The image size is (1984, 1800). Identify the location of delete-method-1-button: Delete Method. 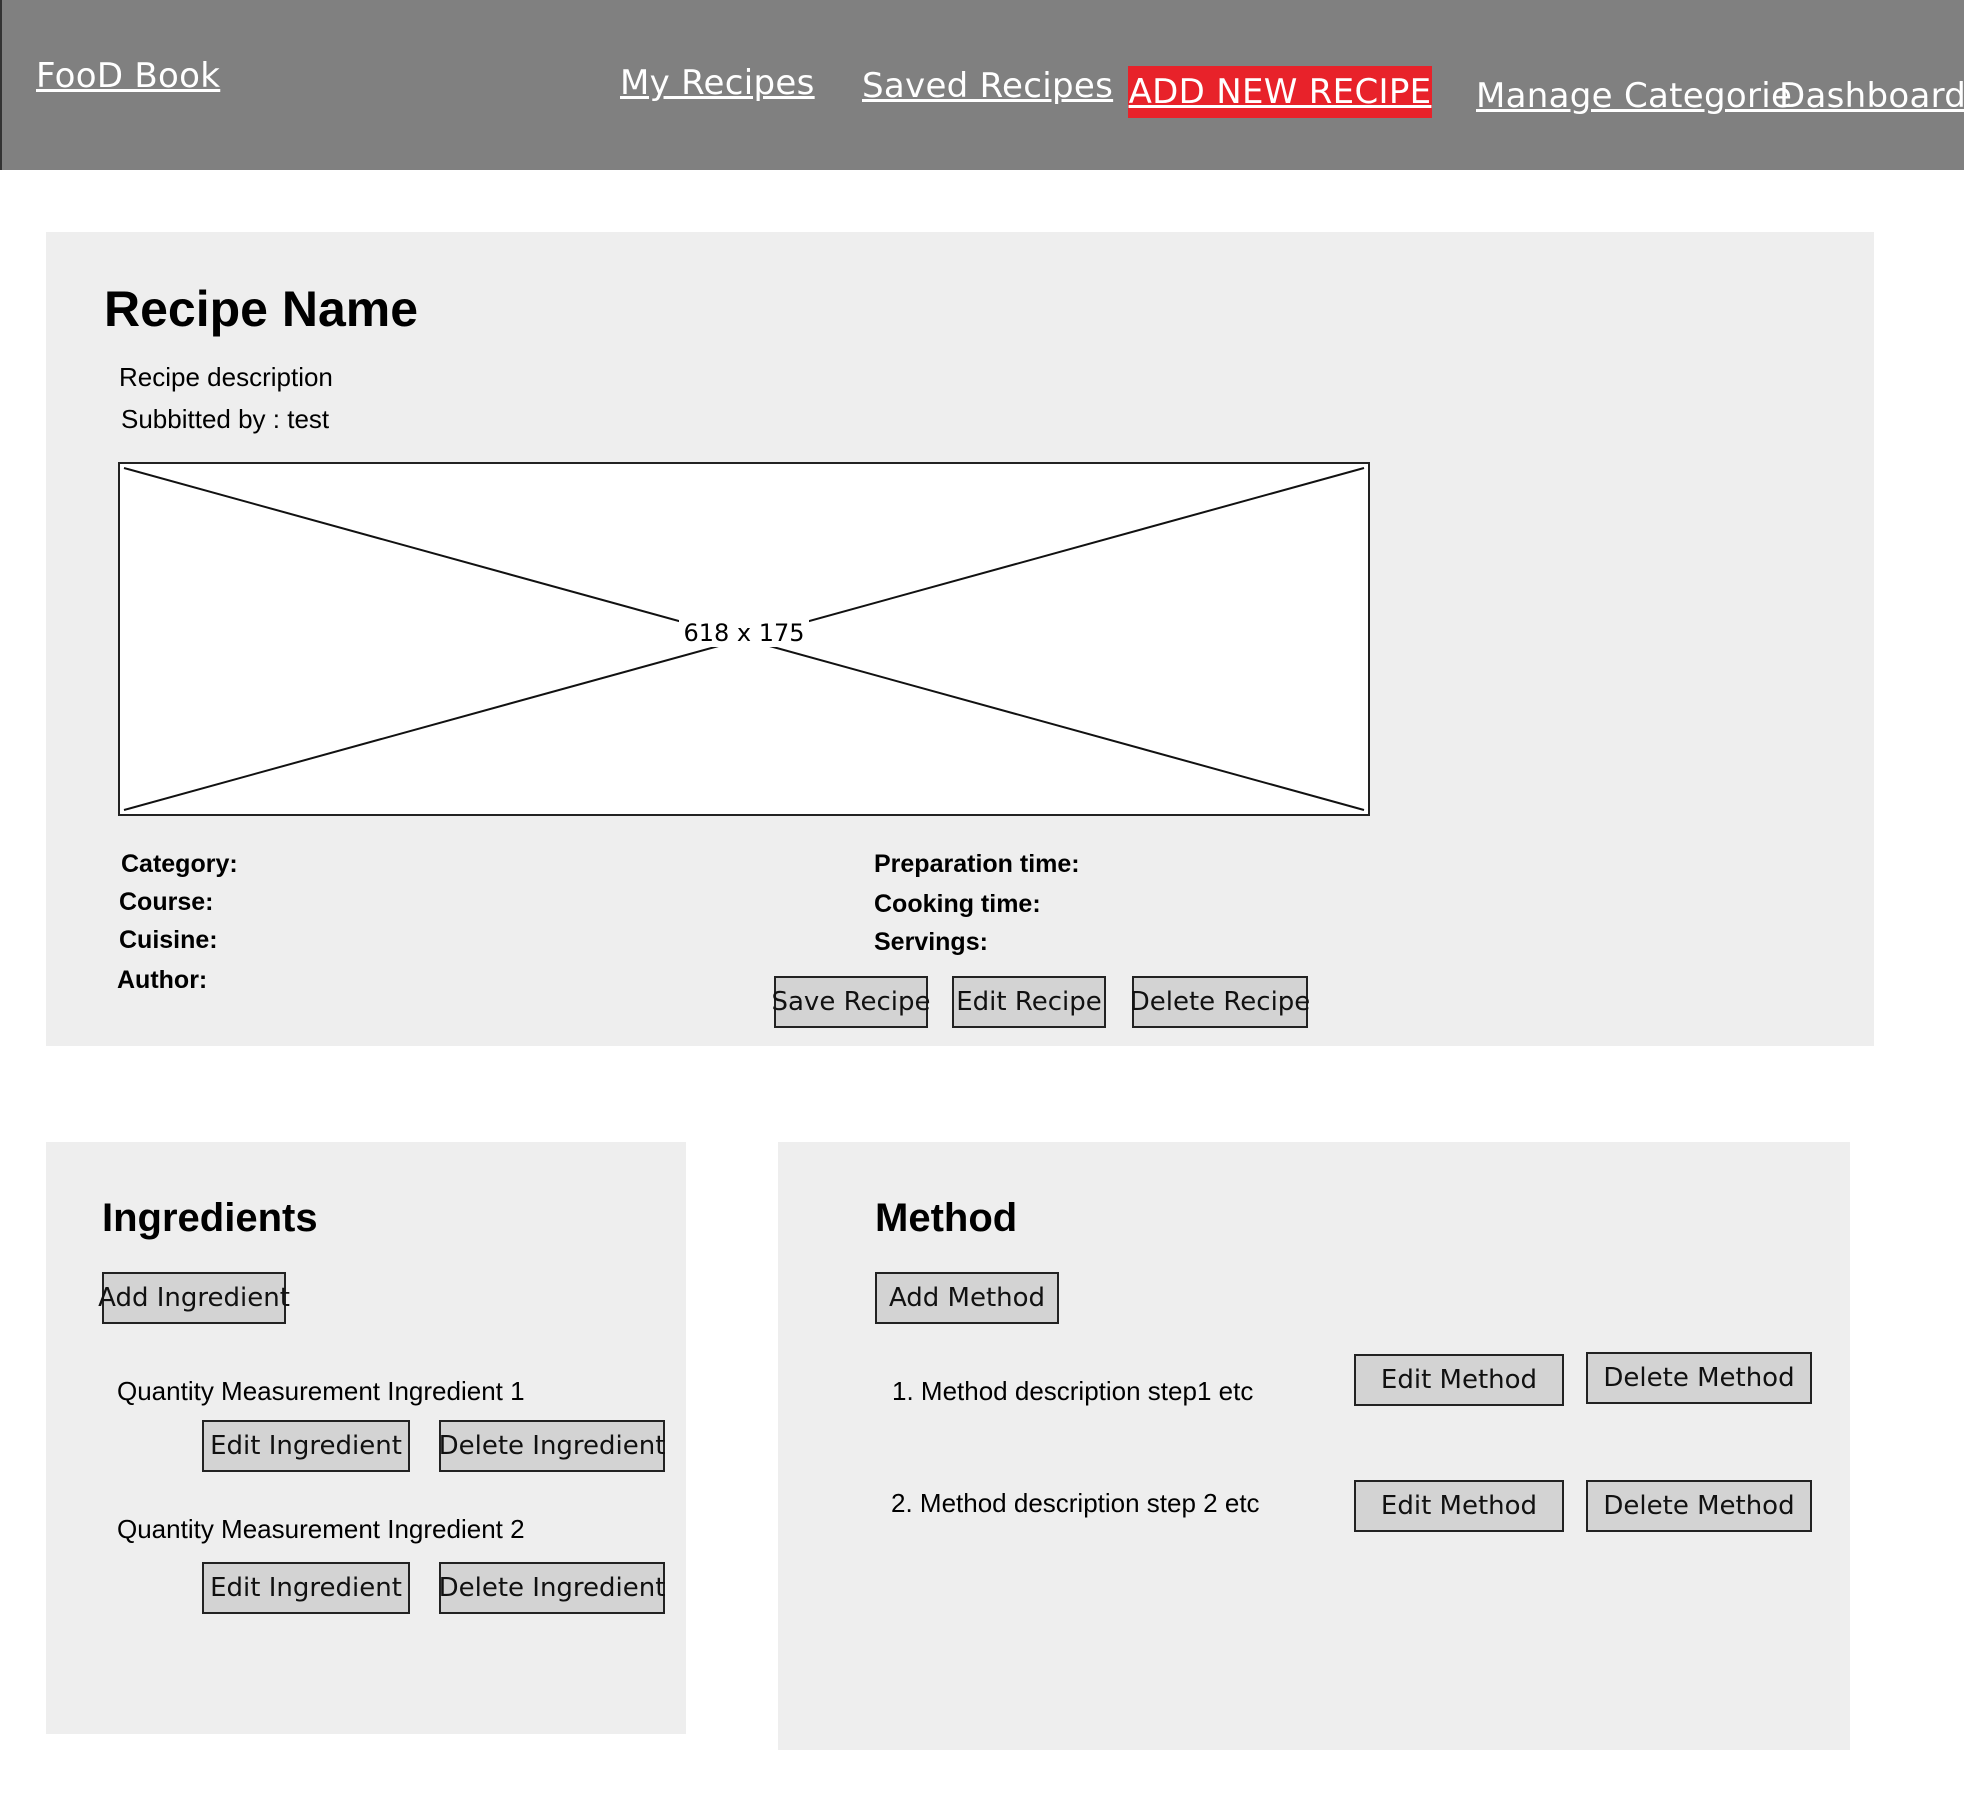
(1699, 1378).